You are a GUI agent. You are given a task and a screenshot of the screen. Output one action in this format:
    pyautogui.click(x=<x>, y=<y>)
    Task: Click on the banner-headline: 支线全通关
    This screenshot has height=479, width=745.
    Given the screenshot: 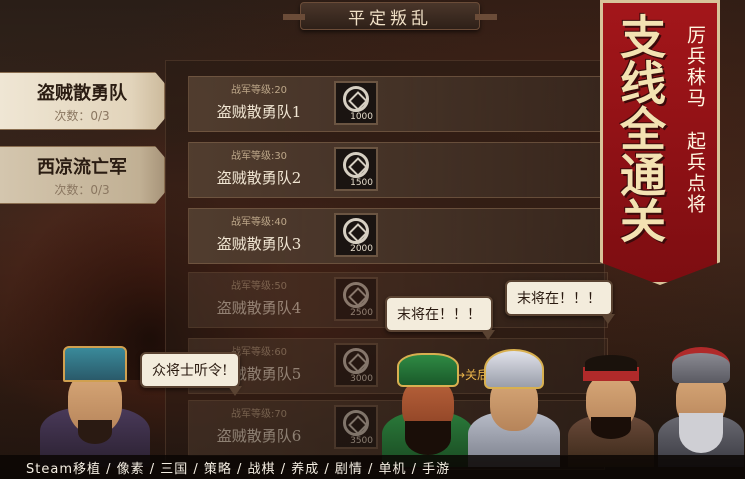 What is the action you would take?
    pyautogui.click(x=640, y=128)
    